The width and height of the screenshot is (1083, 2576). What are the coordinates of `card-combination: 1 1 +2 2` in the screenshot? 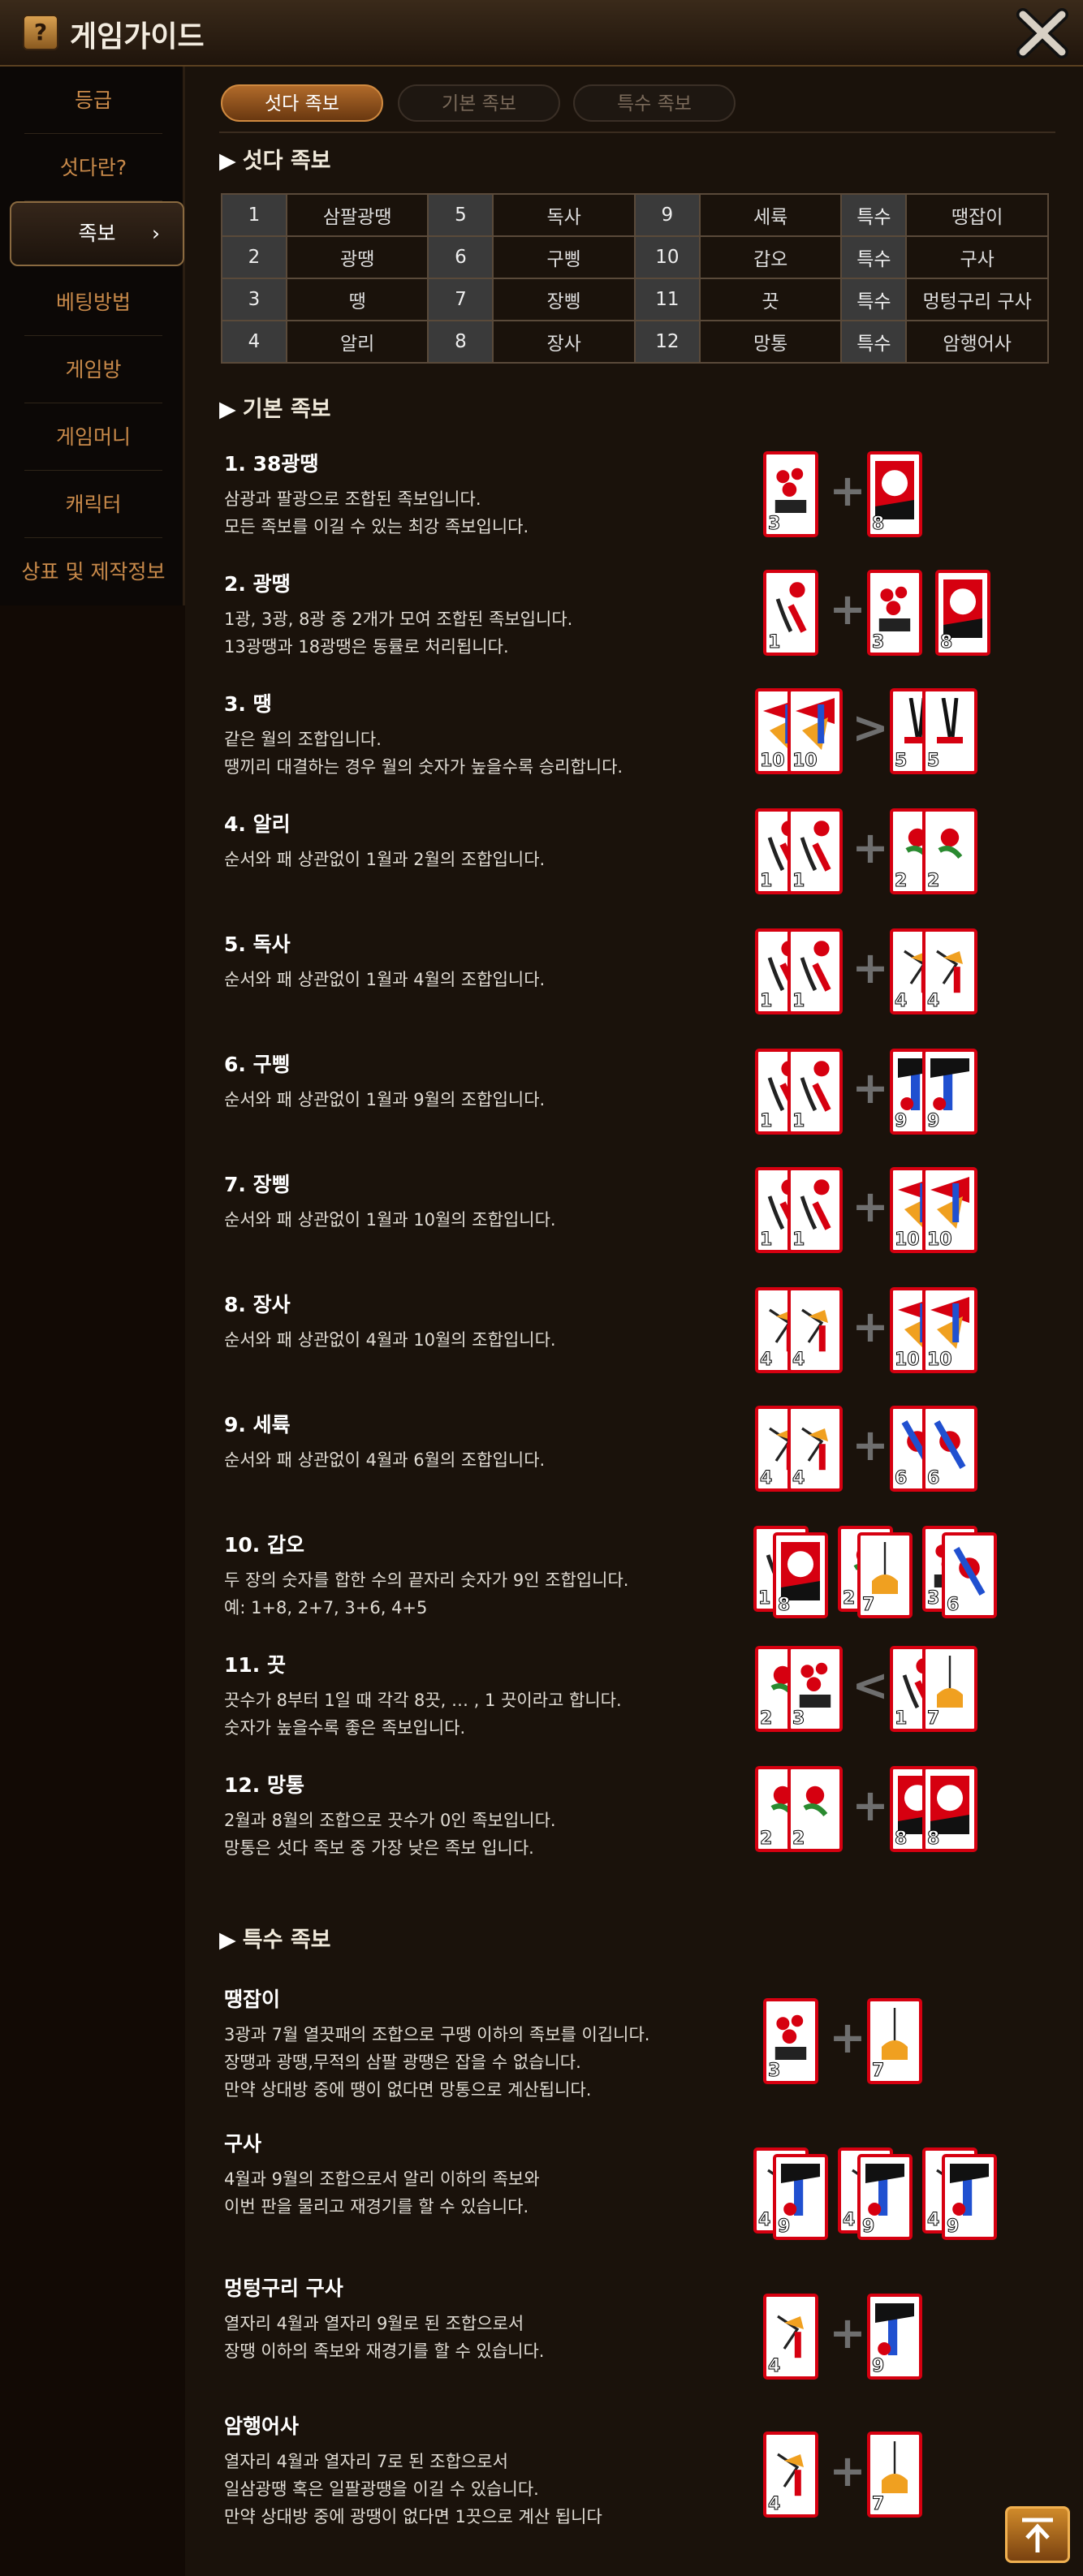 It's located at (875, 853).